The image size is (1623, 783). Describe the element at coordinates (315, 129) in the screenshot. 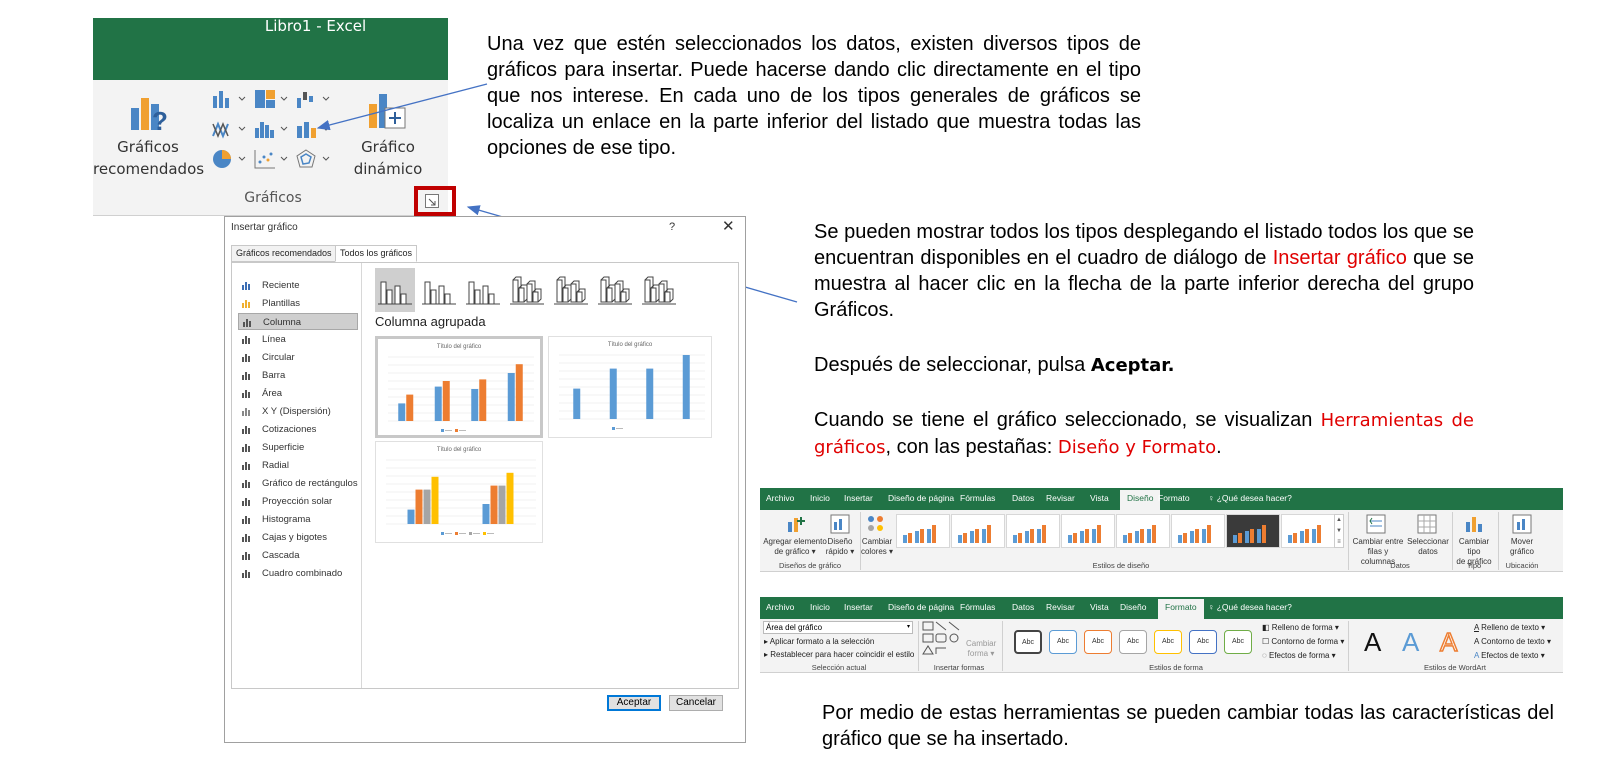

I see `combo-chart-button` at that location.